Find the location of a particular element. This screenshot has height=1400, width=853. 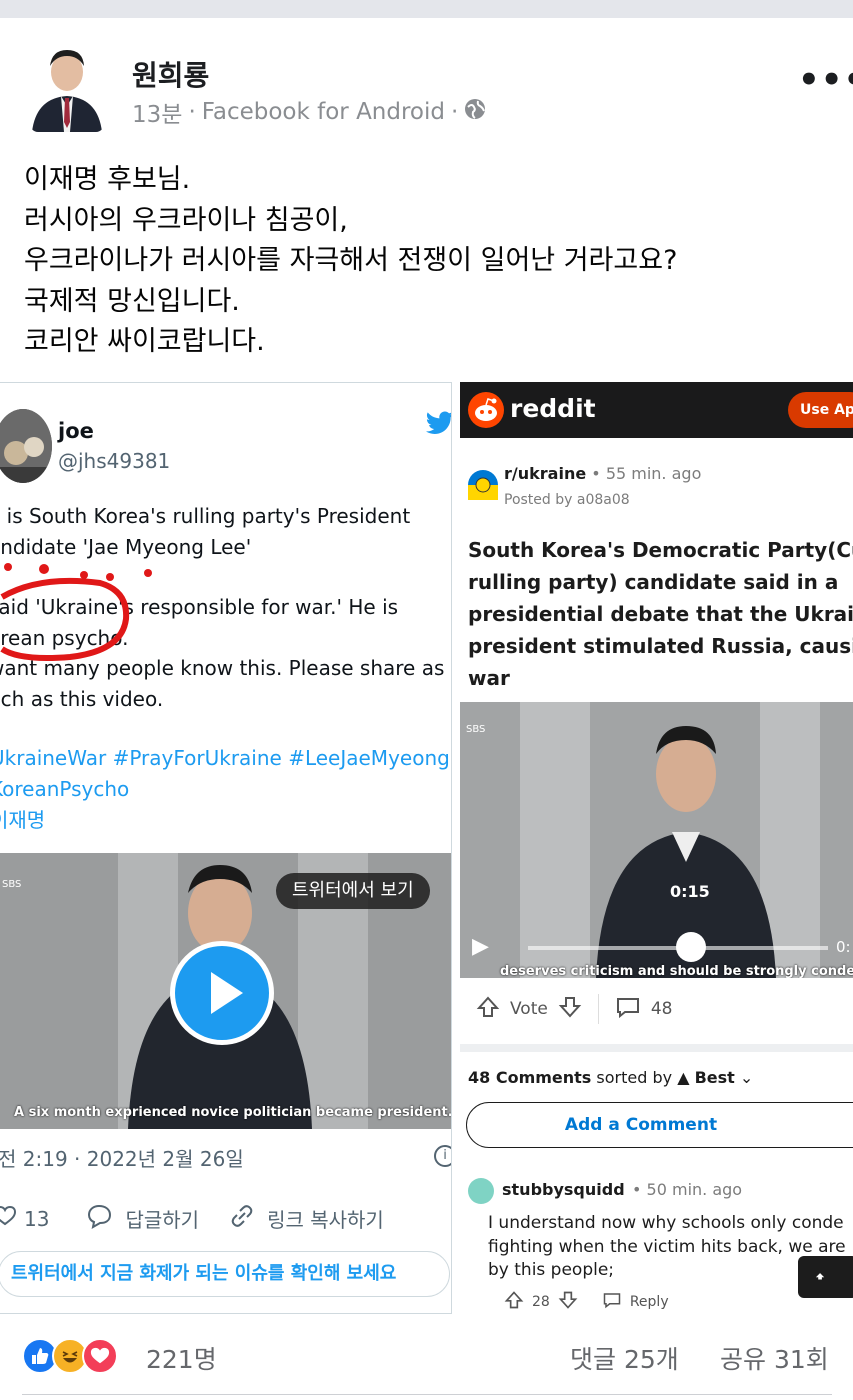

comment-count: 48 is located at coordinates (661, 1009).